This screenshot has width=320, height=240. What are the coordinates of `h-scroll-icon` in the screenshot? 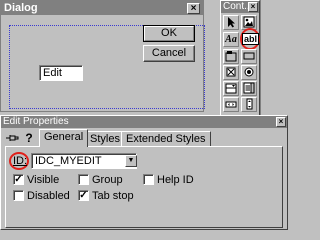 It's located at (231, 104).